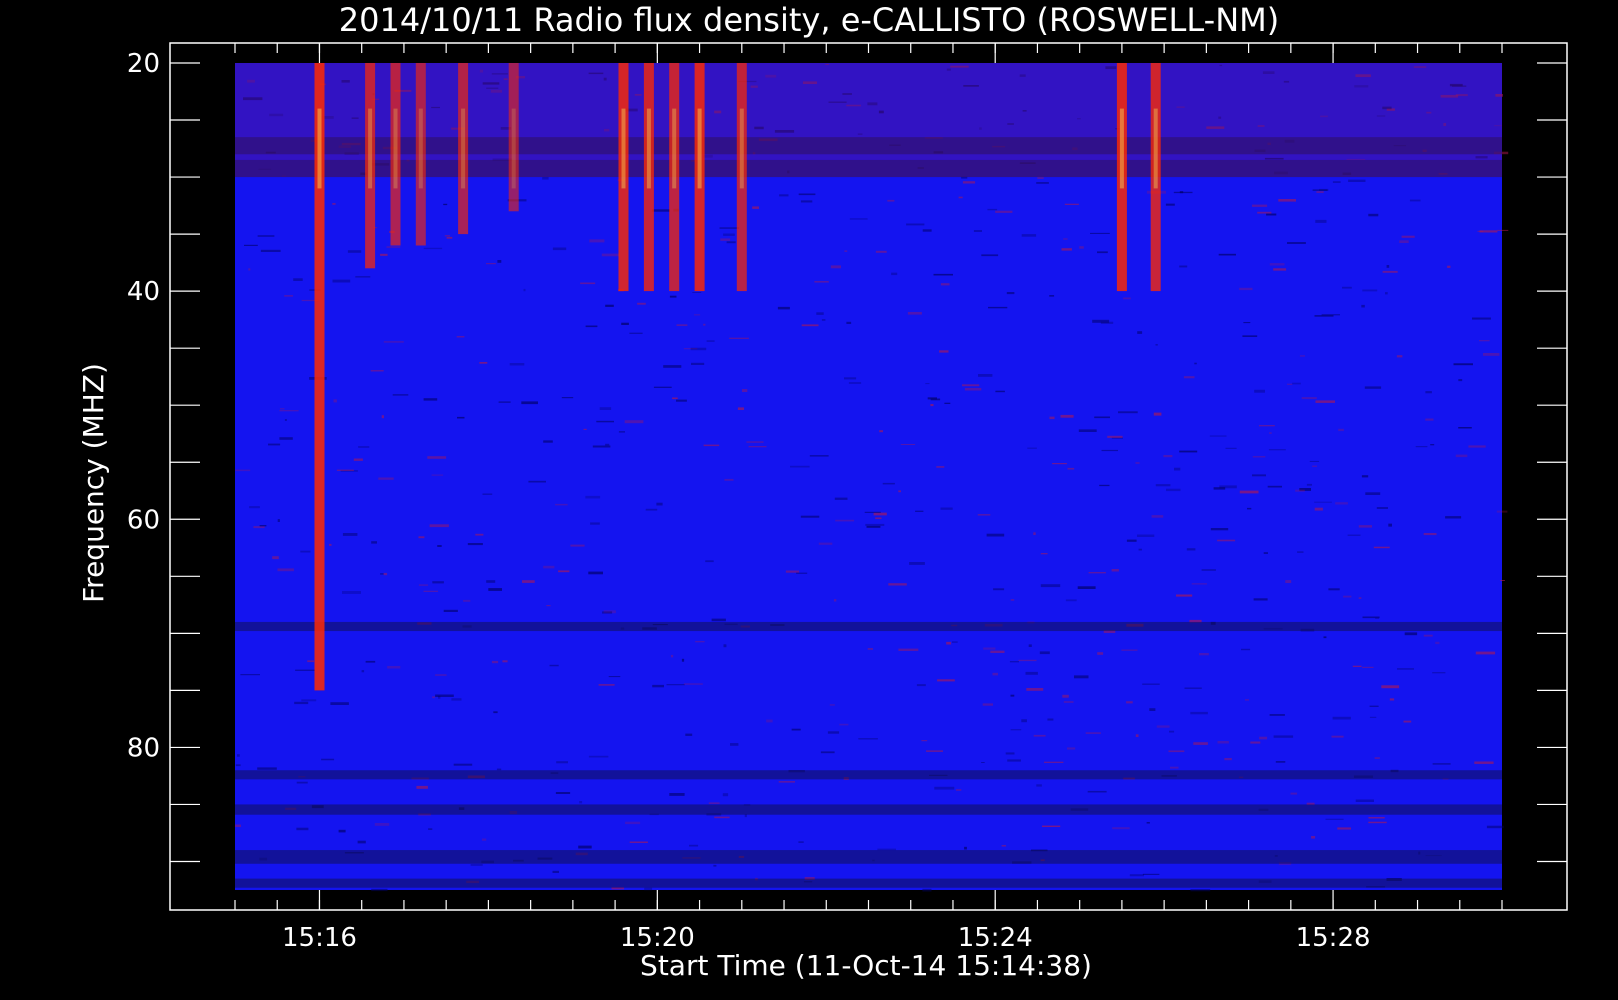  I want to click on y-tick-label: 80, so click(143, 748).